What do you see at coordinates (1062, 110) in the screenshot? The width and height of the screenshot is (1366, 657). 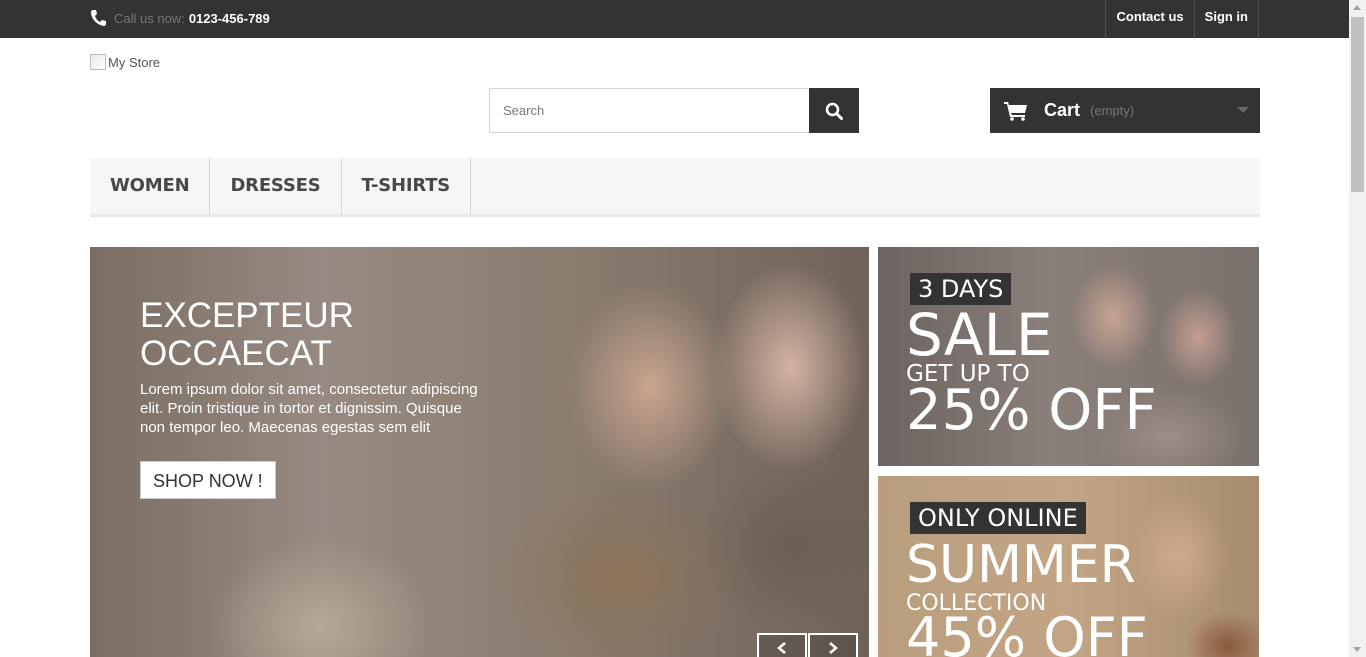 I see `cart-label: Cart` at bounding box center [1062, 110].